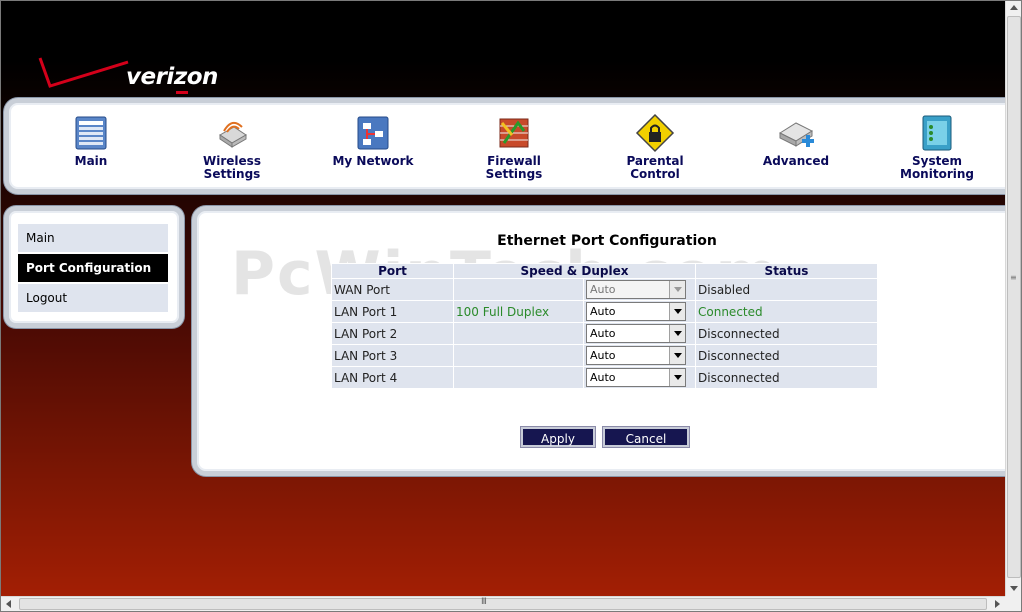 Image resolution: width=1022 pixels, height=612 pixels. I want to click on nav-parental-control: Parental Control, so click(655, 147).